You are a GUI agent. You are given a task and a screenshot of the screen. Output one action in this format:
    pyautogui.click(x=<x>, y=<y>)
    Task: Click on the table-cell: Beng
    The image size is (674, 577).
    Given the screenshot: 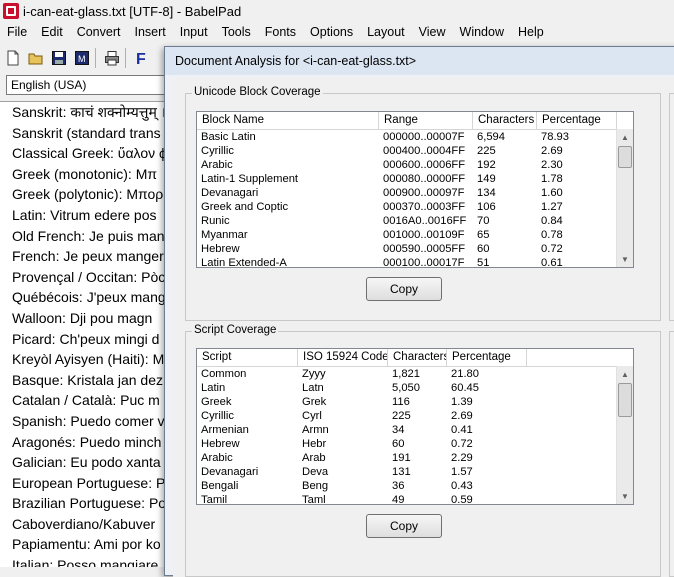 What is the action you would take?
    pyautogui.click(x=315, y=486)
    